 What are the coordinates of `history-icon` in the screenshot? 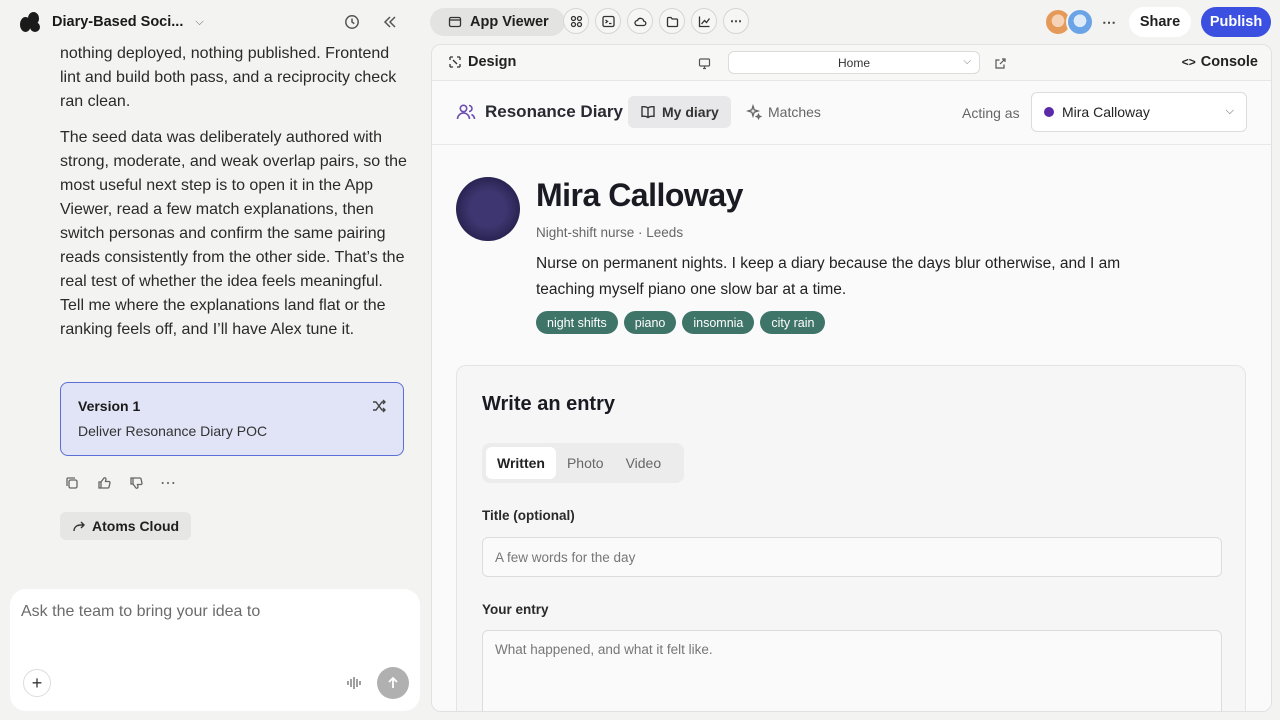 It's located at (352, 22).